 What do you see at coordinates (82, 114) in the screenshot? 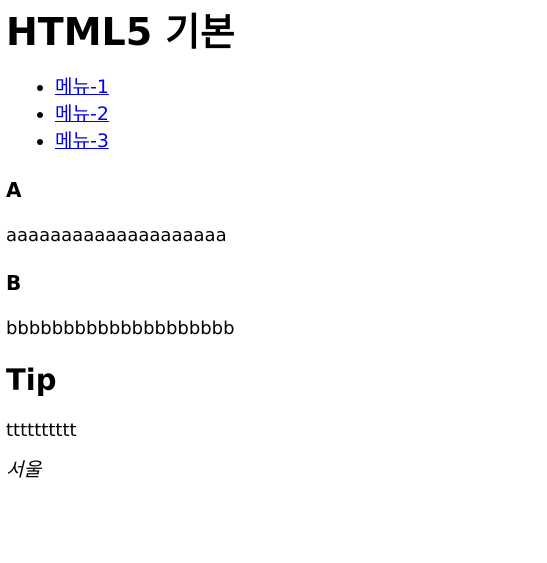
I see `menu-link-2: 메뉴-2` at bounding box center [82, 114].